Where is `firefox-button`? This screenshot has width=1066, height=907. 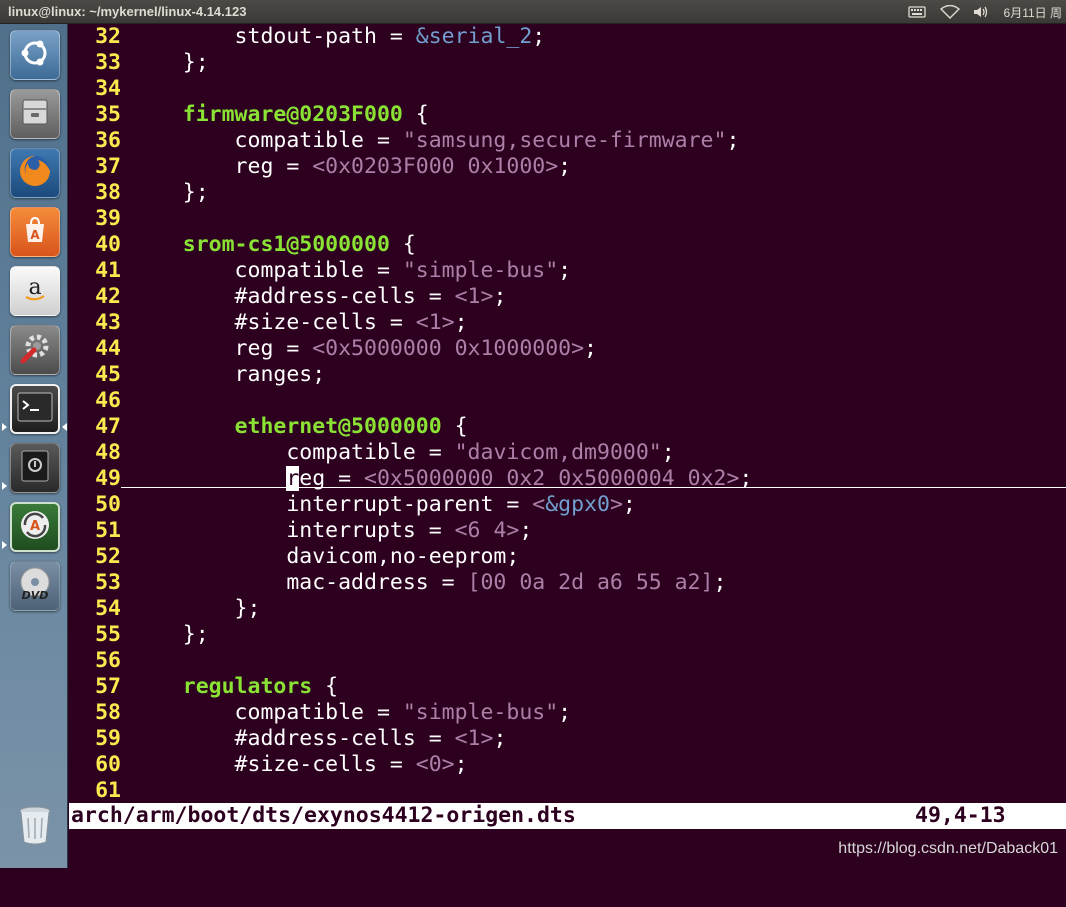
firefox-button is located at coordinates (35, 173).